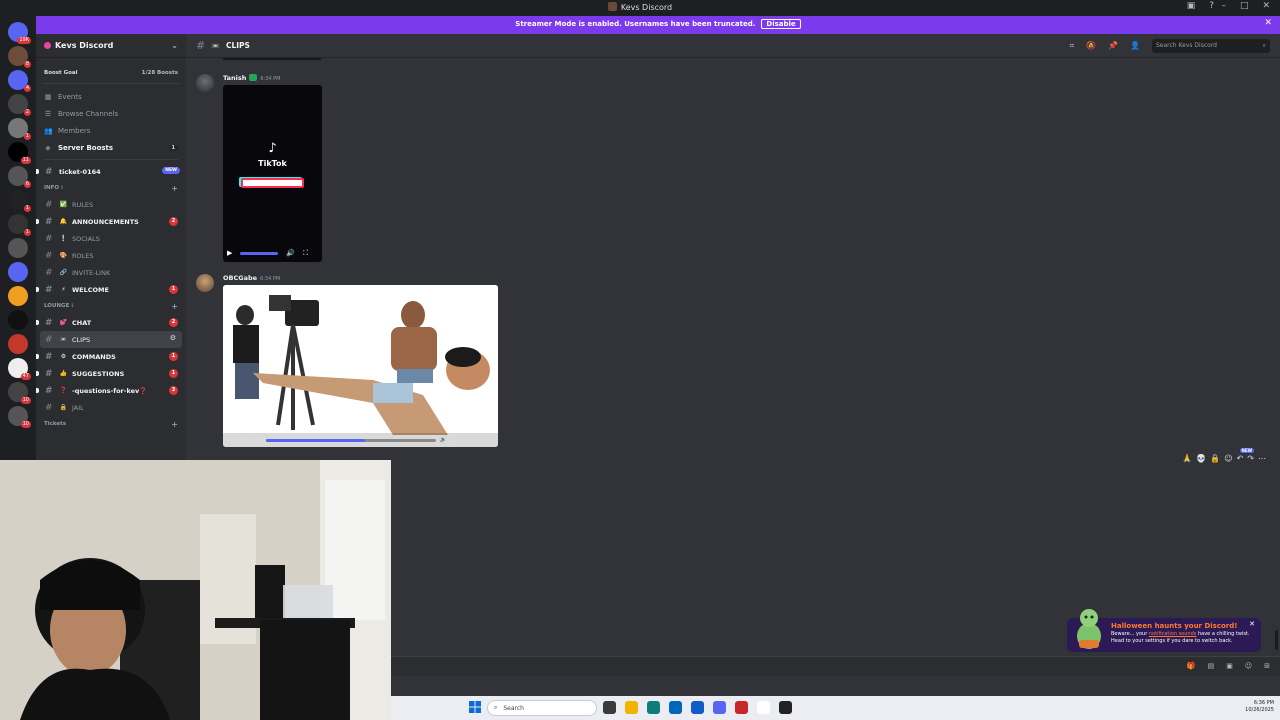 Image resolution: width=1280 pixels, height=720 pixels. I want to click on channel-item: # 📼 CLIPS ⚙, so click(111, 339).